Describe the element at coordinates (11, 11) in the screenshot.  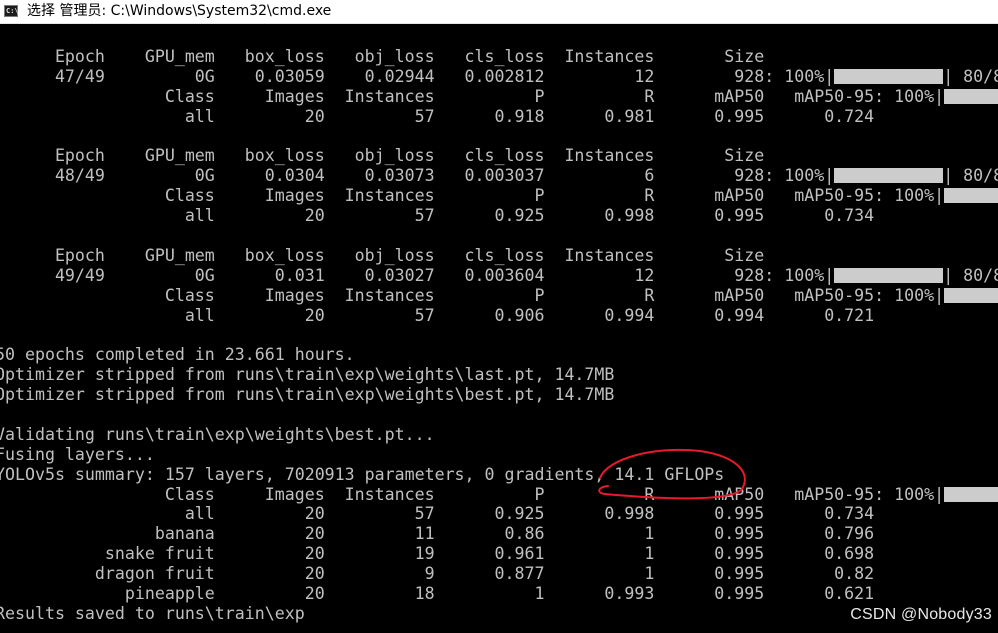
I see `cmd-icon: C:\` at that location.